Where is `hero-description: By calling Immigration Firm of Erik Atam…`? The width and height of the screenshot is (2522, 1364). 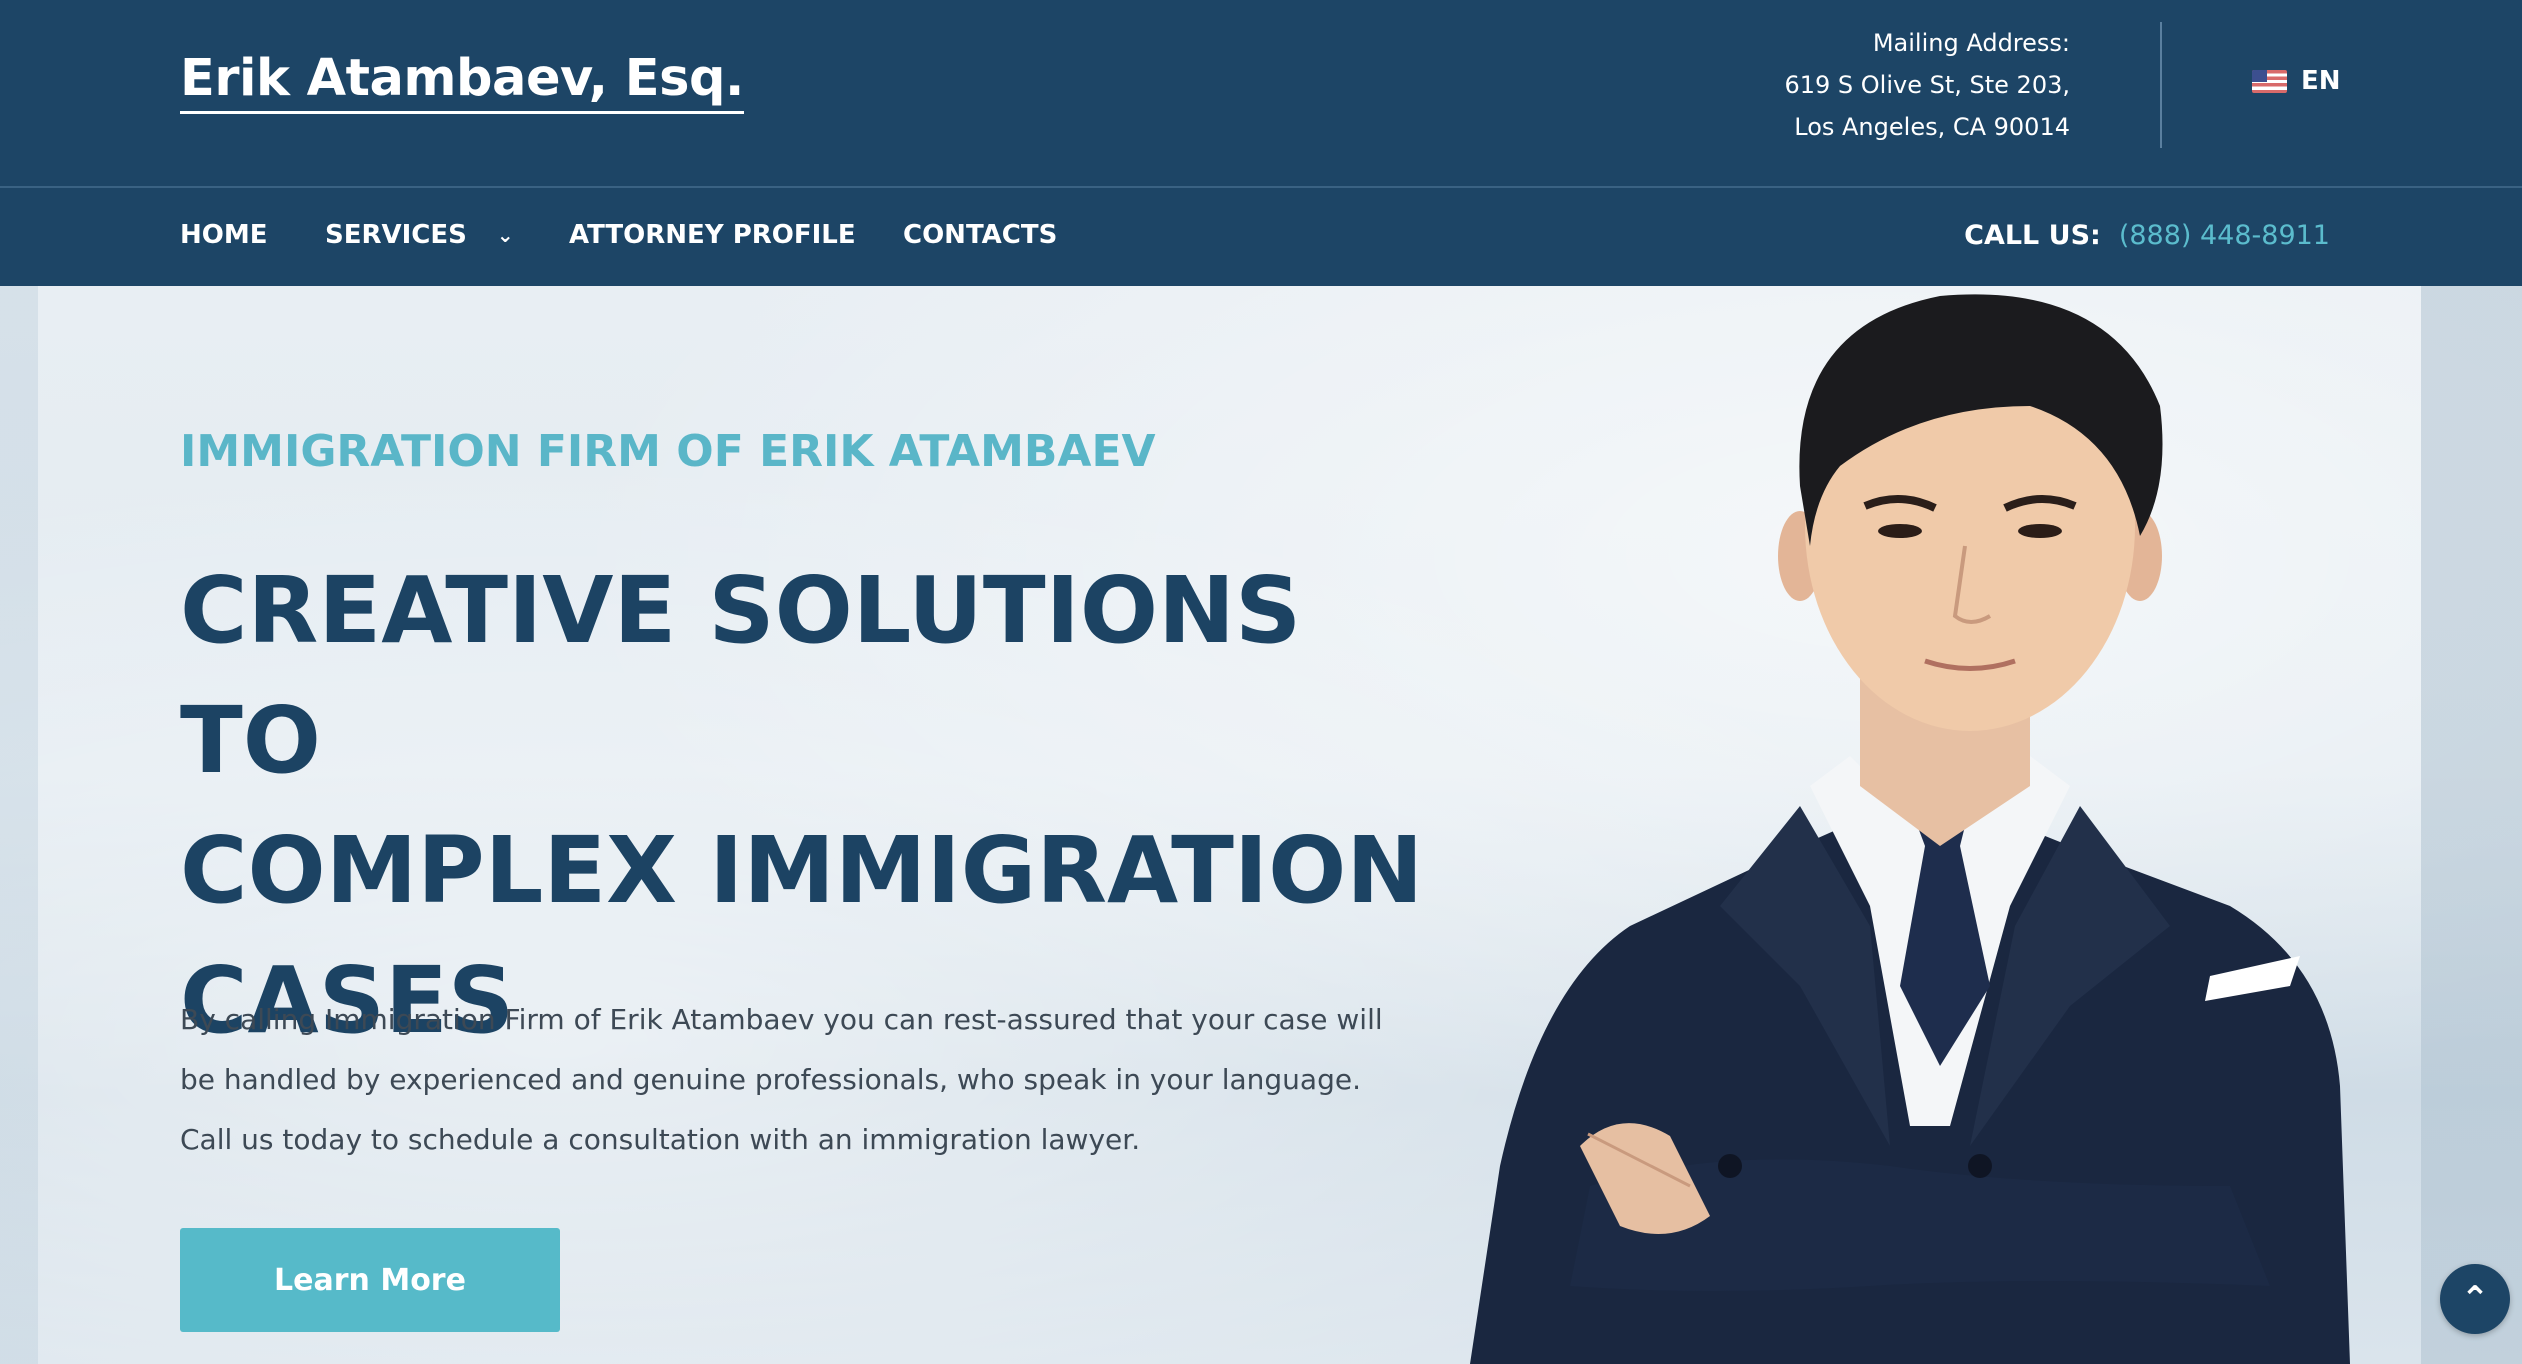 hero-description: By calling Immigration Firm of Erik Atam… is located at coordinates (810, 1080).